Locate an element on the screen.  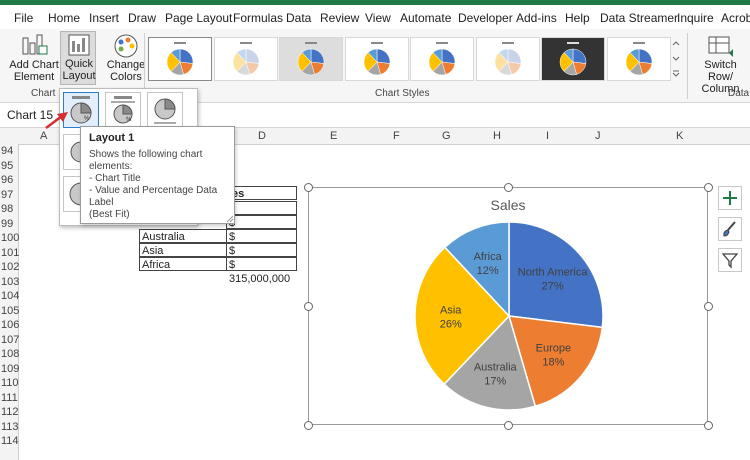
chart-title: Sales is located at coordinates (507, 205).